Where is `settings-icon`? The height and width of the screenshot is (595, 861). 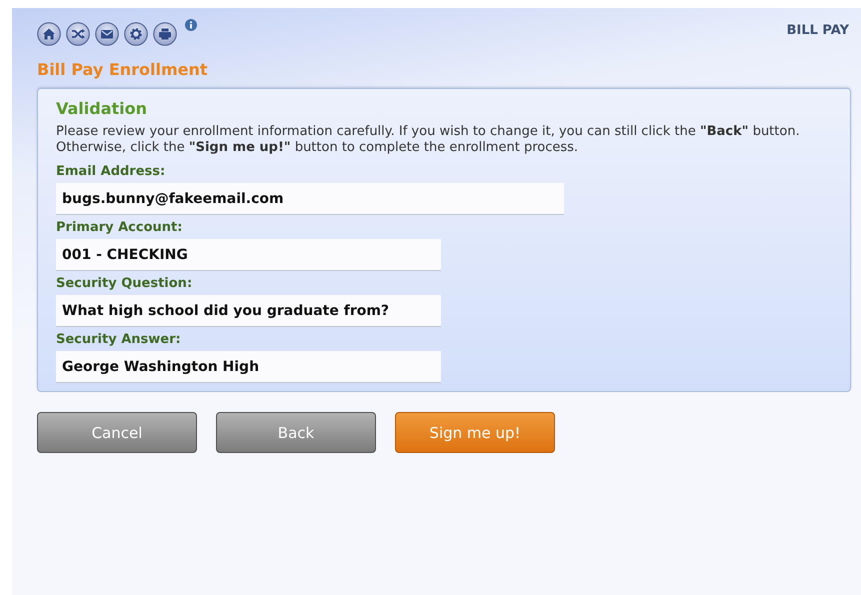 settings-icon is located at coordinates (136, 34).